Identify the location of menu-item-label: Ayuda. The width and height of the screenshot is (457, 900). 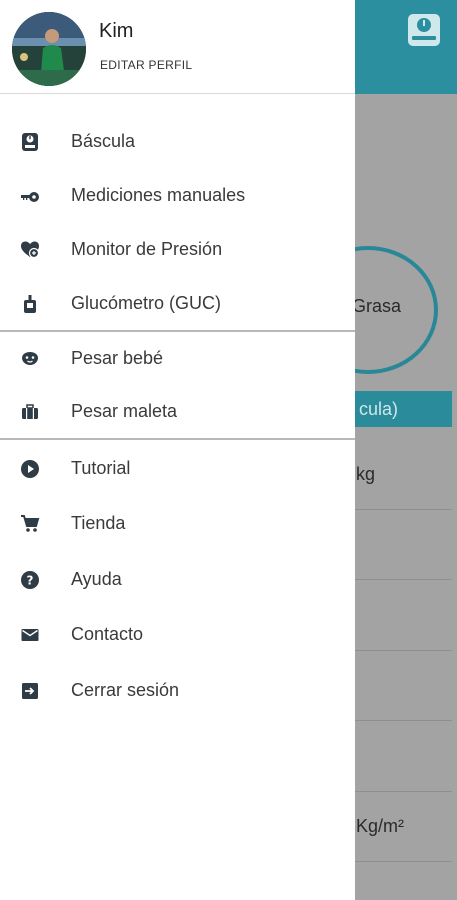
(96, 579).